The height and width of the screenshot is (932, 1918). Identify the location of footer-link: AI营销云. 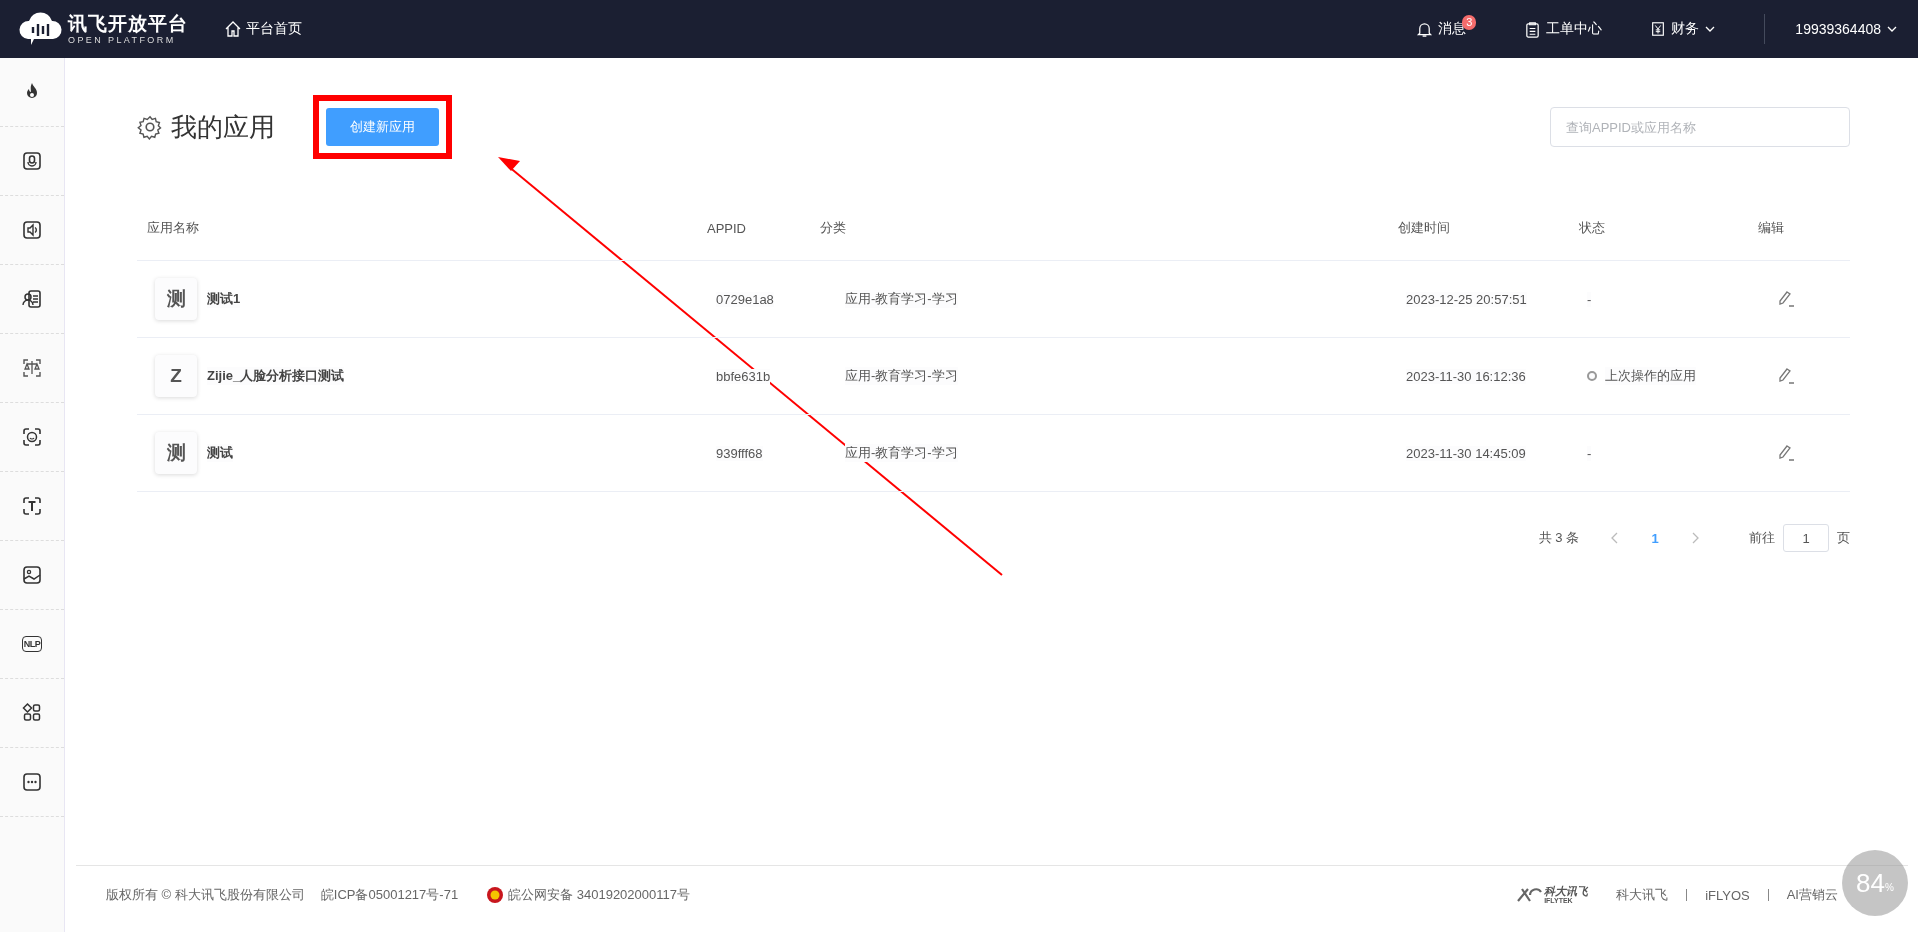
(1812, 895).